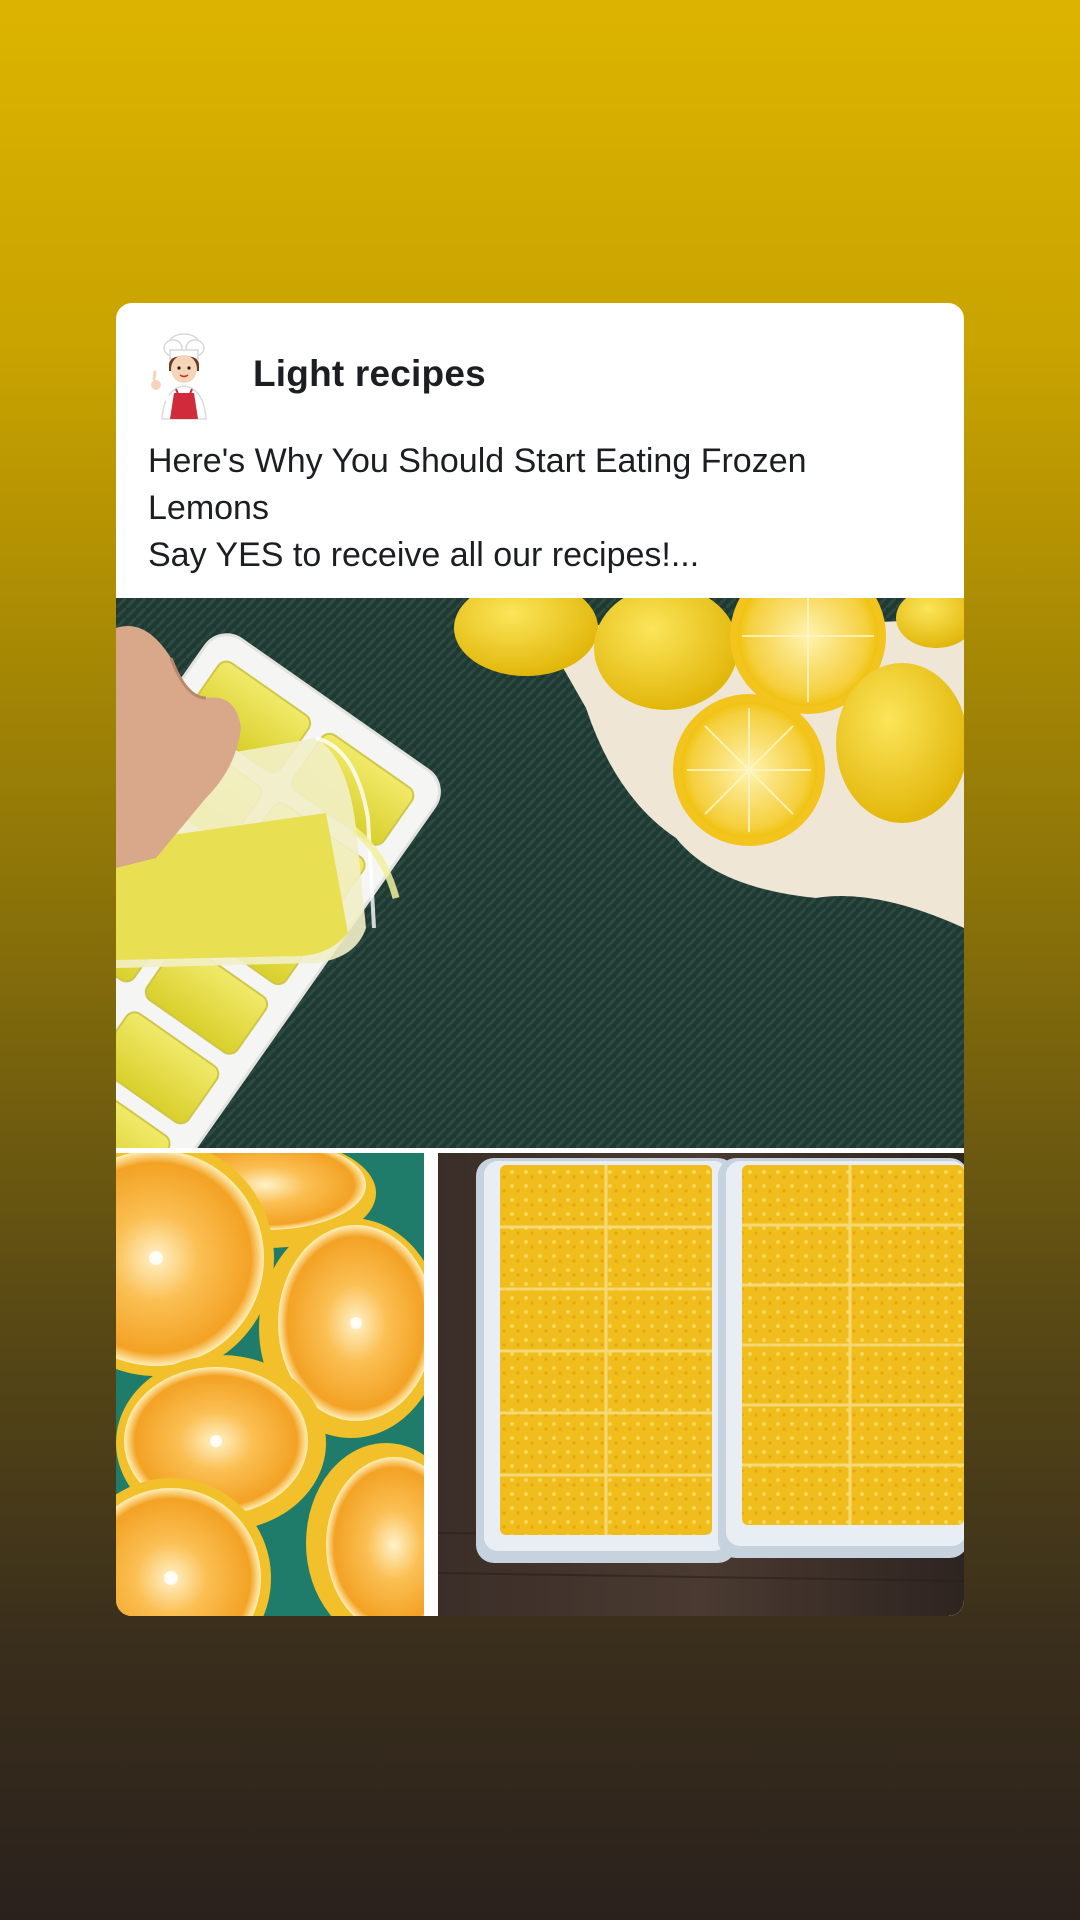 The width and height of the screenshot is (1080, 1920). Describe the element at coordinates (701, 1384) in the screenshot. I see `photo-frozen-trays` at that location.